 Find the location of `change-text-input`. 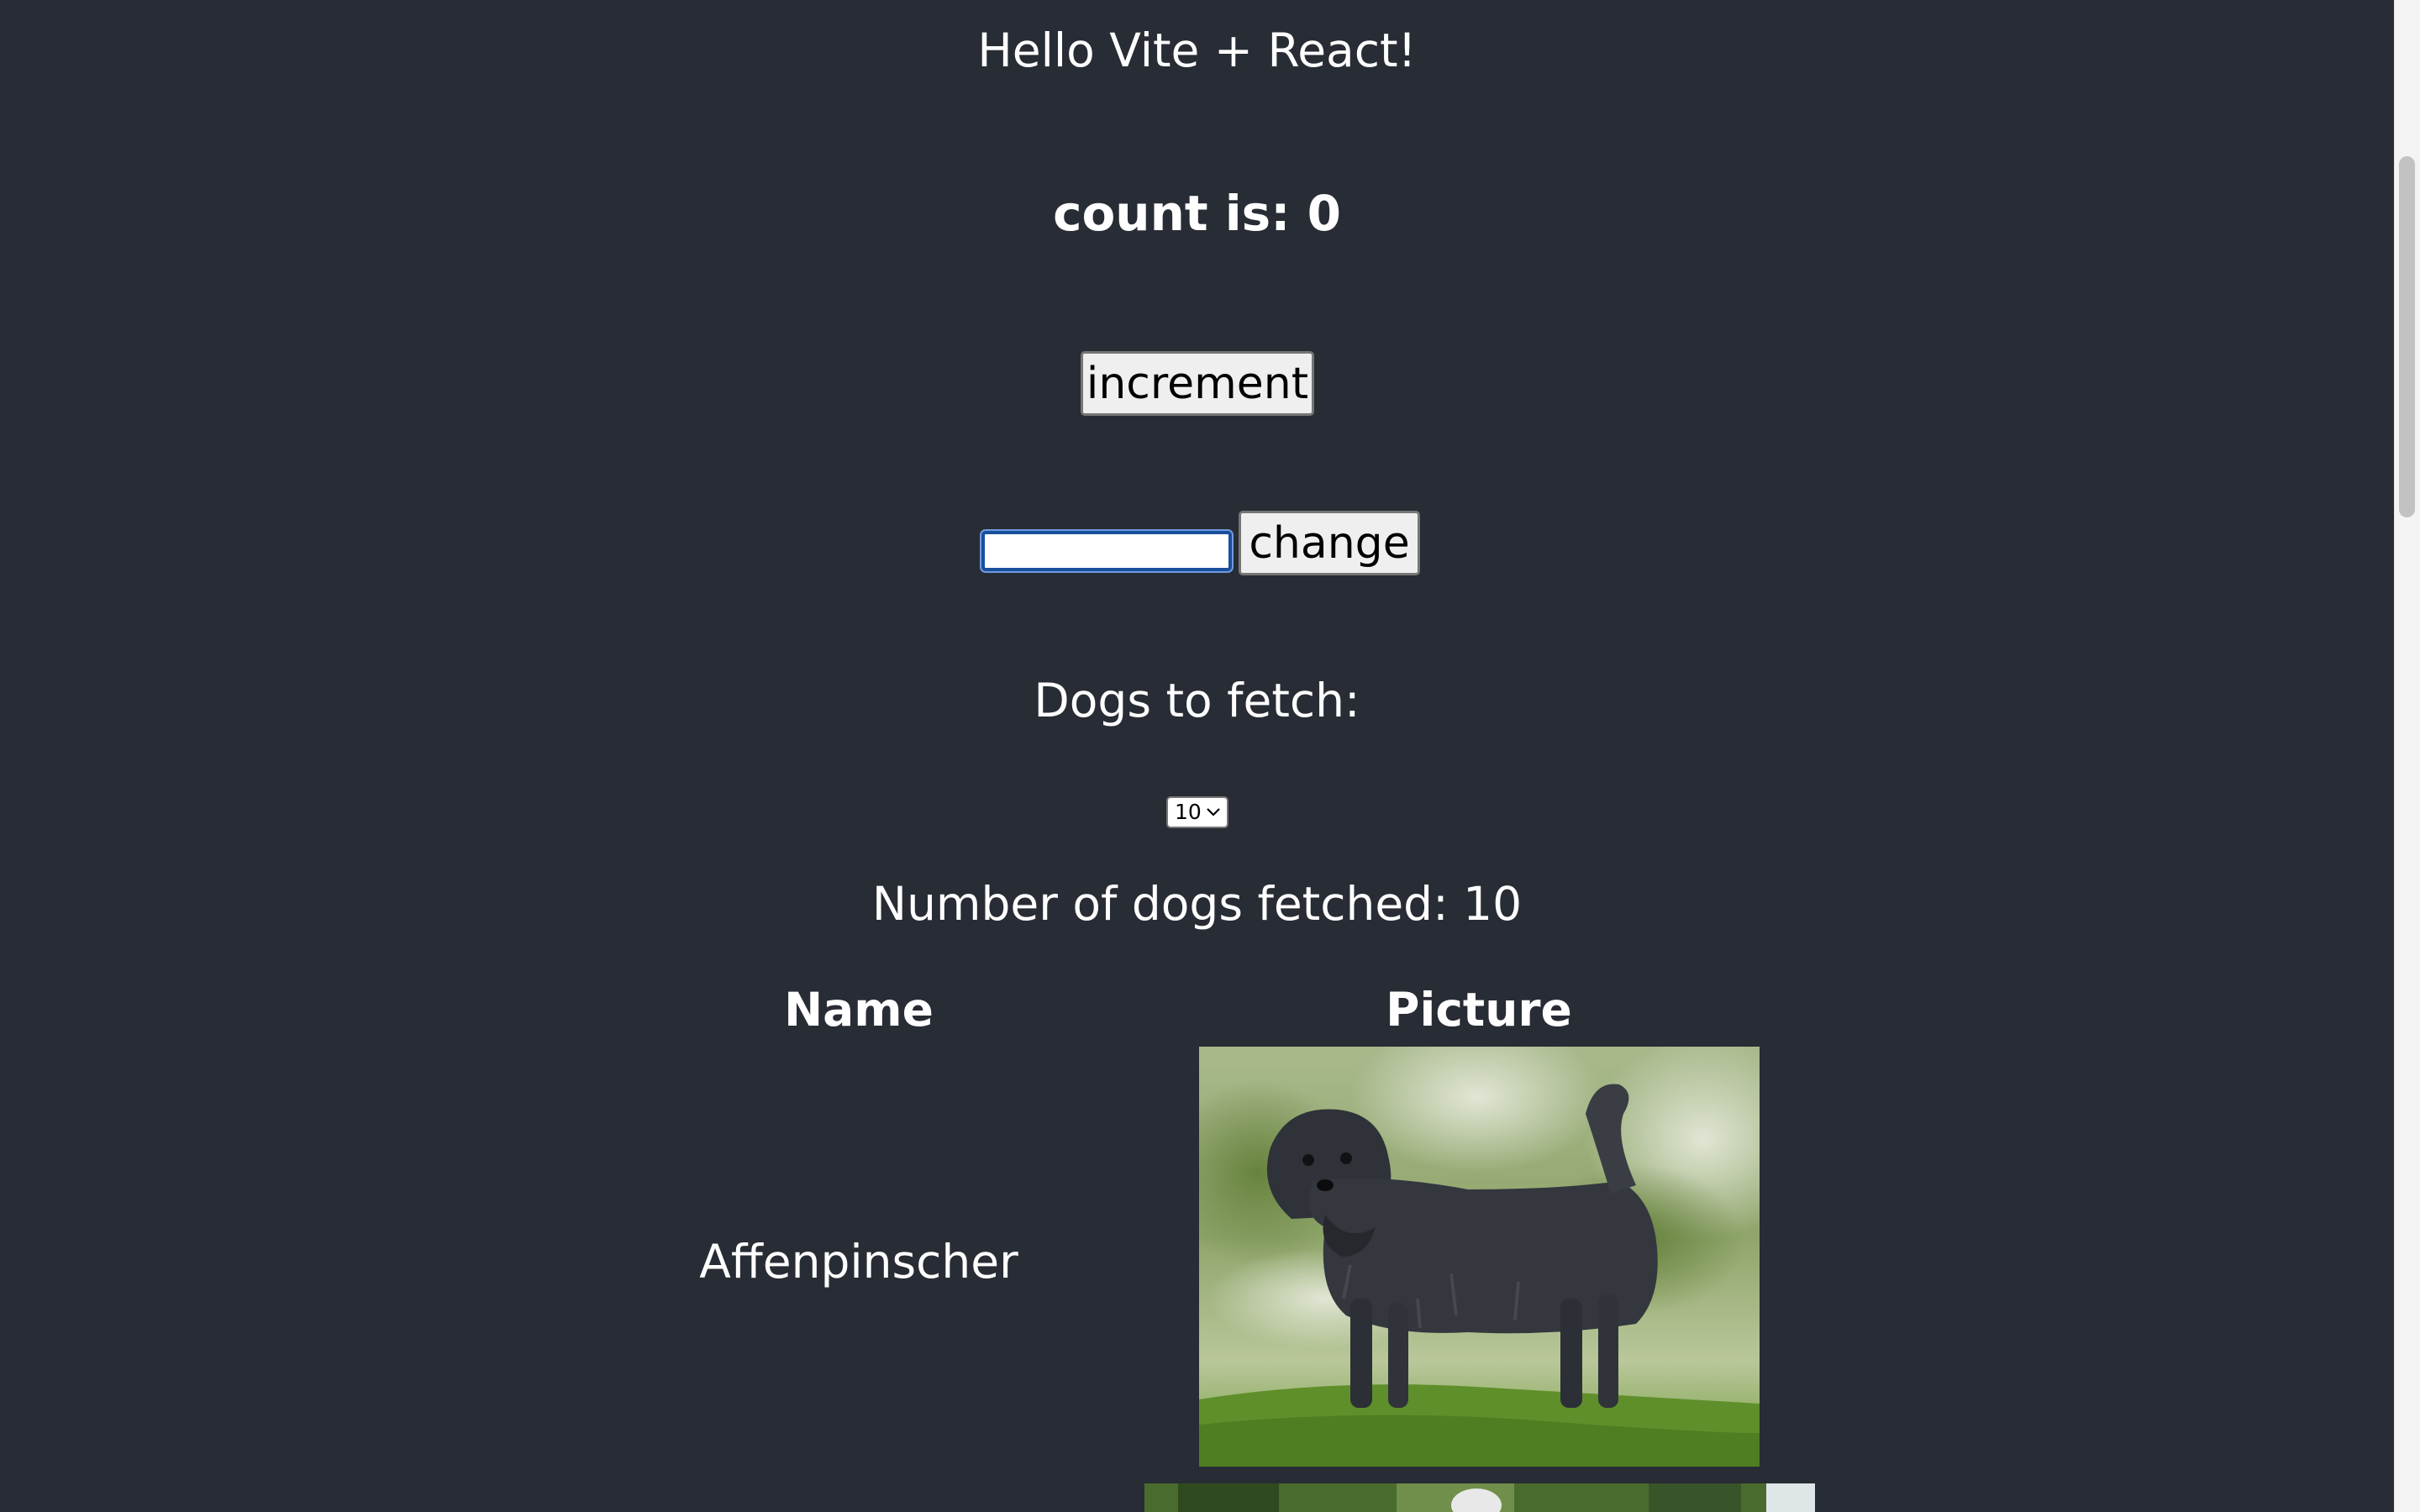

change-text-input is located at coordinates (1107, 551).